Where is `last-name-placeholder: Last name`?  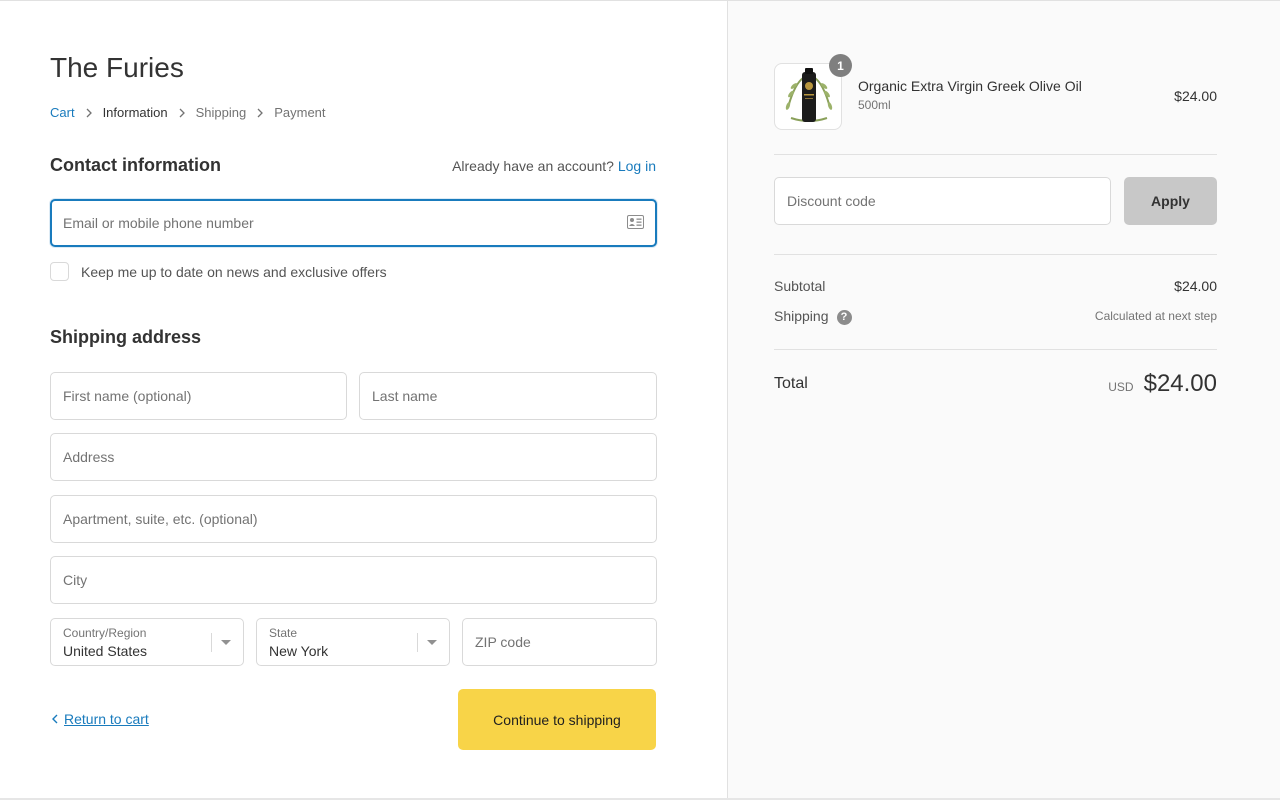
last-name-placeholder: Last name is located at coordinates (405, 396).